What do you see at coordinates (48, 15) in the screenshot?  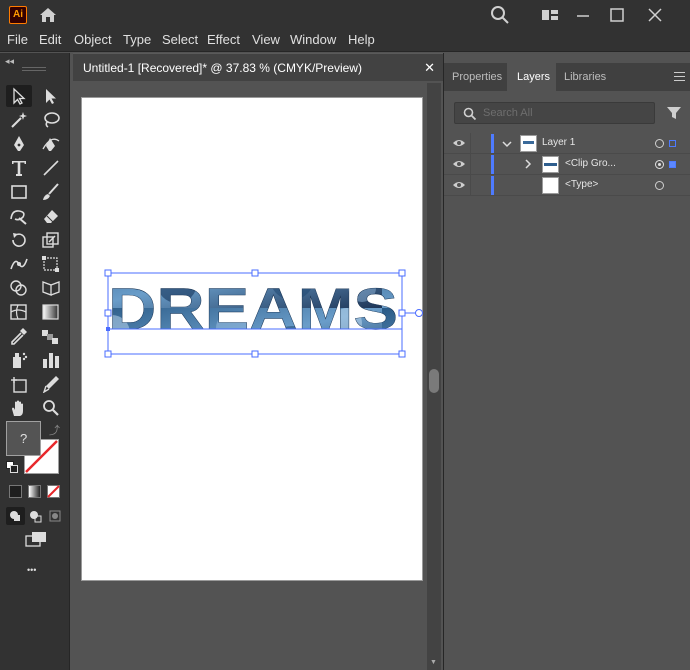 I see `home-icon` at bounding box center [48, 15].